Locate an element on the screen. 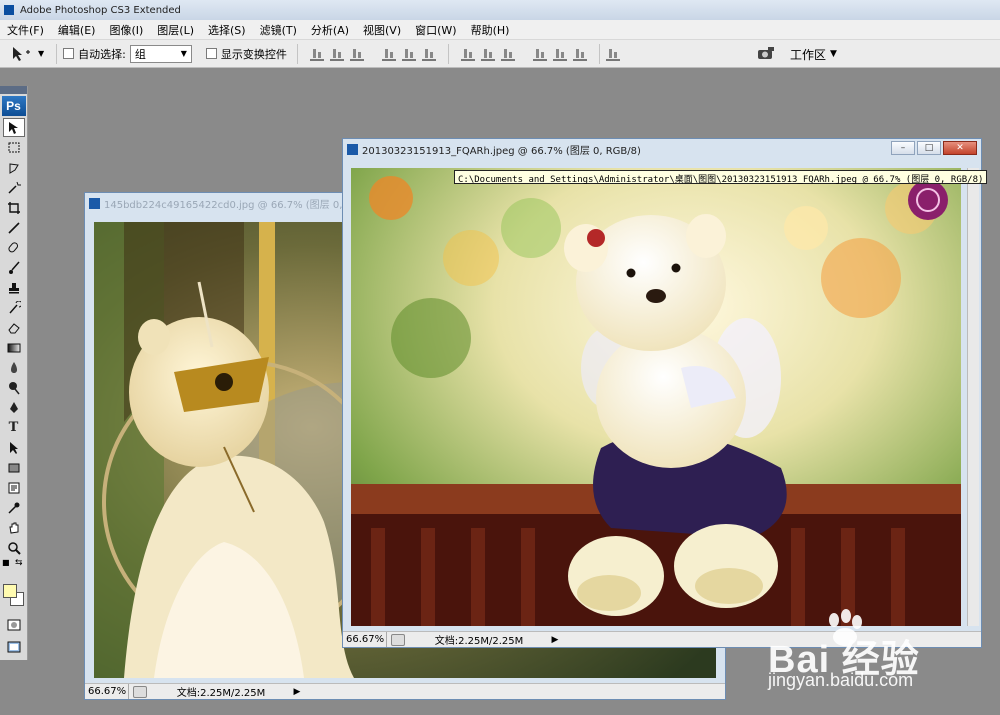  maximize-button: □ is located at coordinates (929, 148).